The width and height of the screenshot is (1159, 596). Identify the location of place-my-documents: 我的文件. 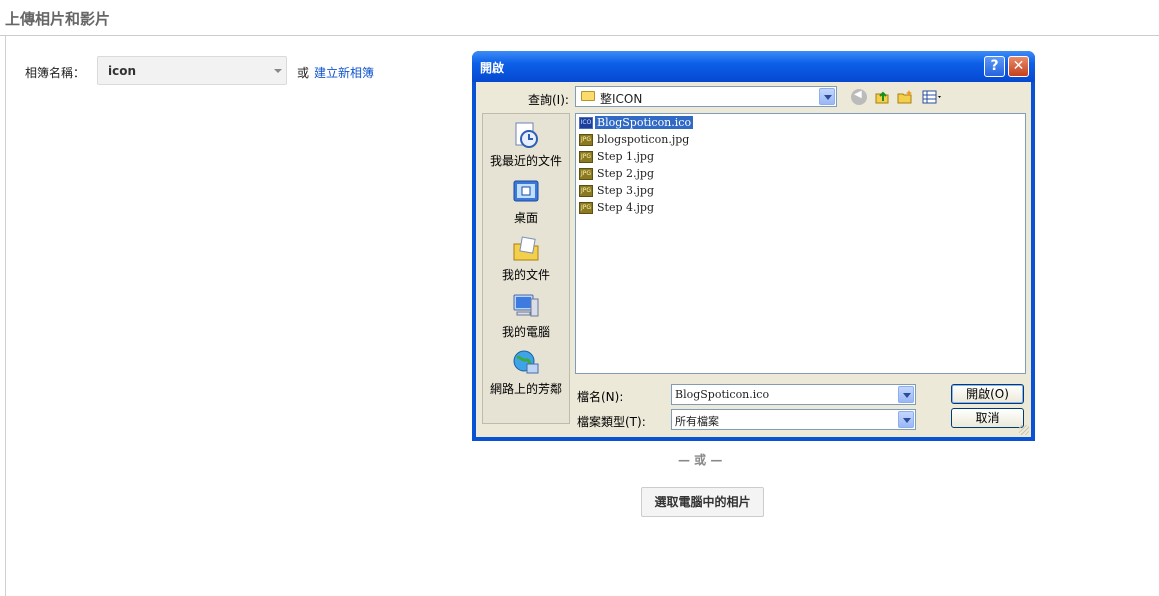
(526, 258).